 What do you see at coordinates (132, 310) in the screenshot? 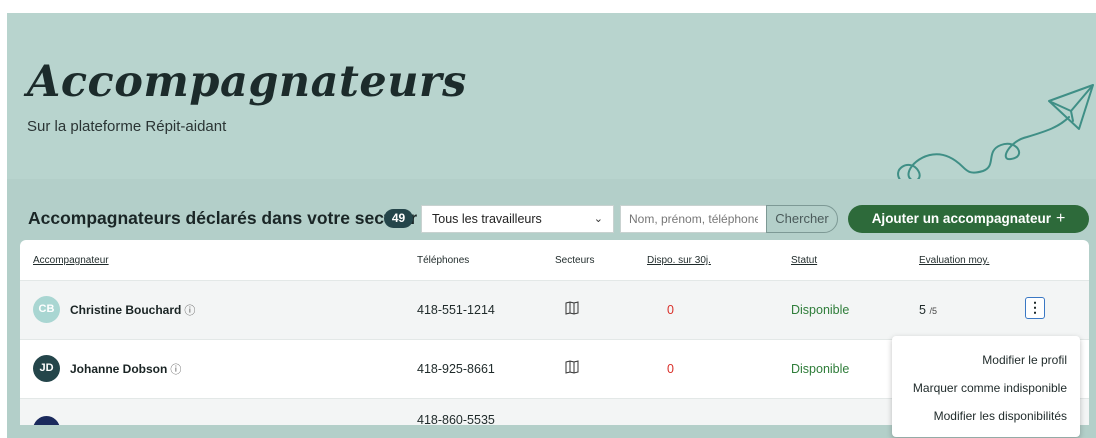
I see `accompagnateur-name: Christine Bouchard ⓘ` at bounding box center [132, 310].